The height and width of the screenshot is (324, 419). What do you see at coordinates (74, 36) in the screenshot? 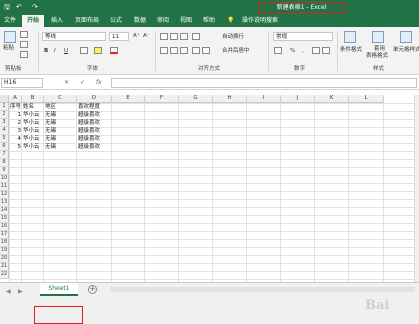
I see `font-name-select: 等线` at bounding box center [74, 36].